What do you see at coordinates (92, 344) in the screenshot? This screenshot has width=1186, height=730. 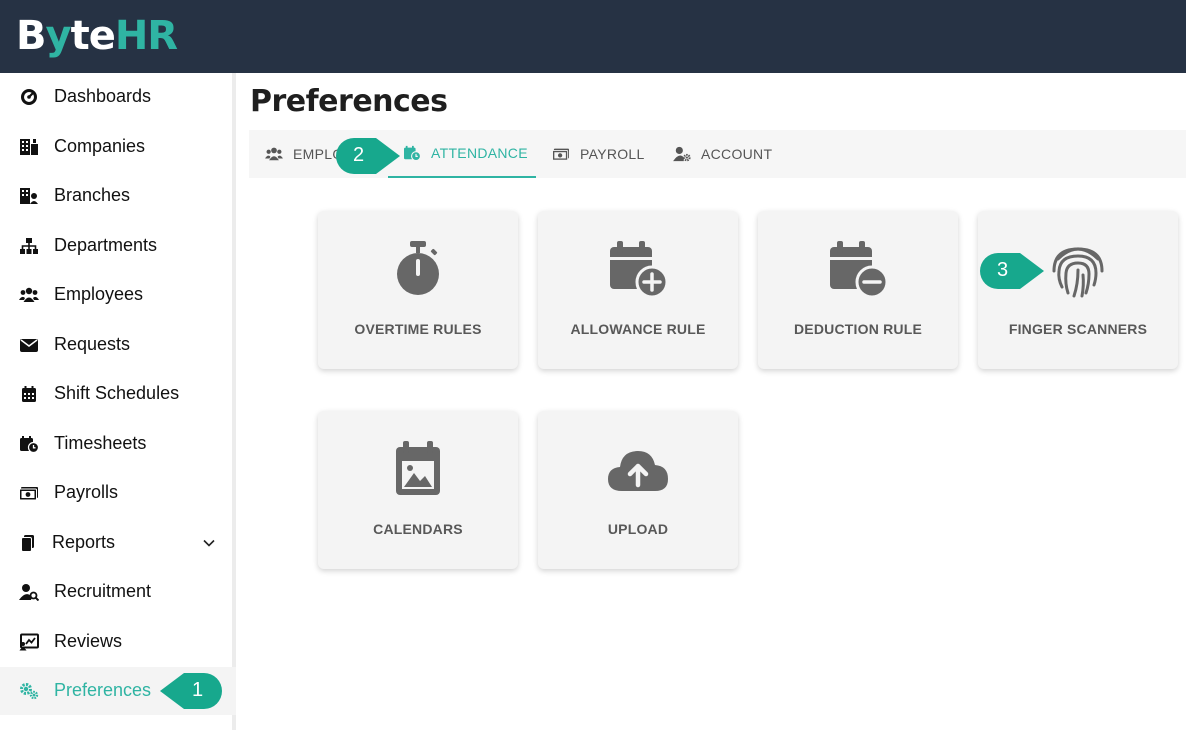 I see `sidebar-item-label: Requests` at bounding box center [92, 344].